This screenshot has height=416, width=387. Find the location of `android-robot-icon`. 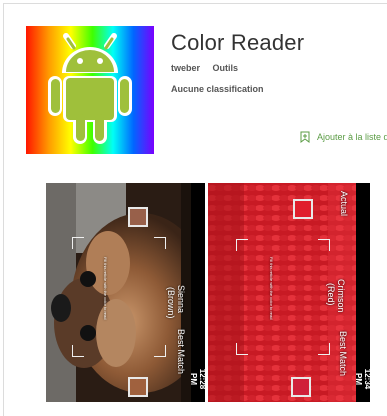

android-robot-icon is located at coordinates (90, 88).